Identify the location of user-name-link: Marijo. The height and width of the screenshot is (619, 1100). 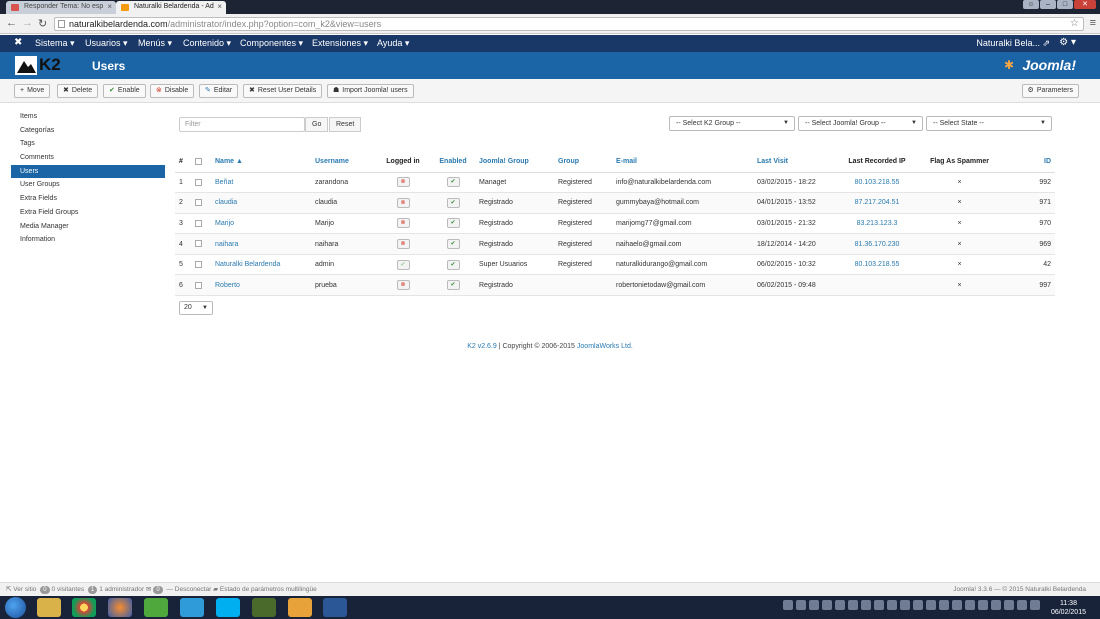
(261, 224).